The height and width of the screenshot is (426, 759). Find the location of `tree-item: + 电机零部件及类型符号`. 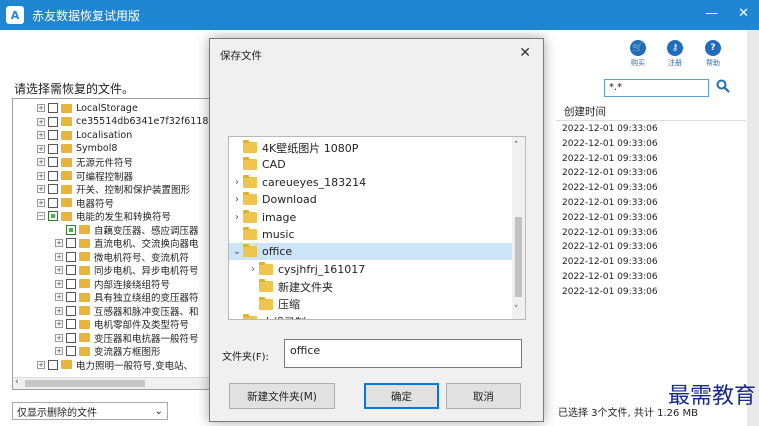

tree-item: + 电机零部件及类型符号 is located at coordinates (122, 324).